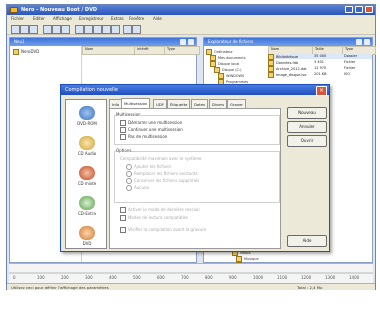  I want to click on tick-label: 1200, so click(306, 277).